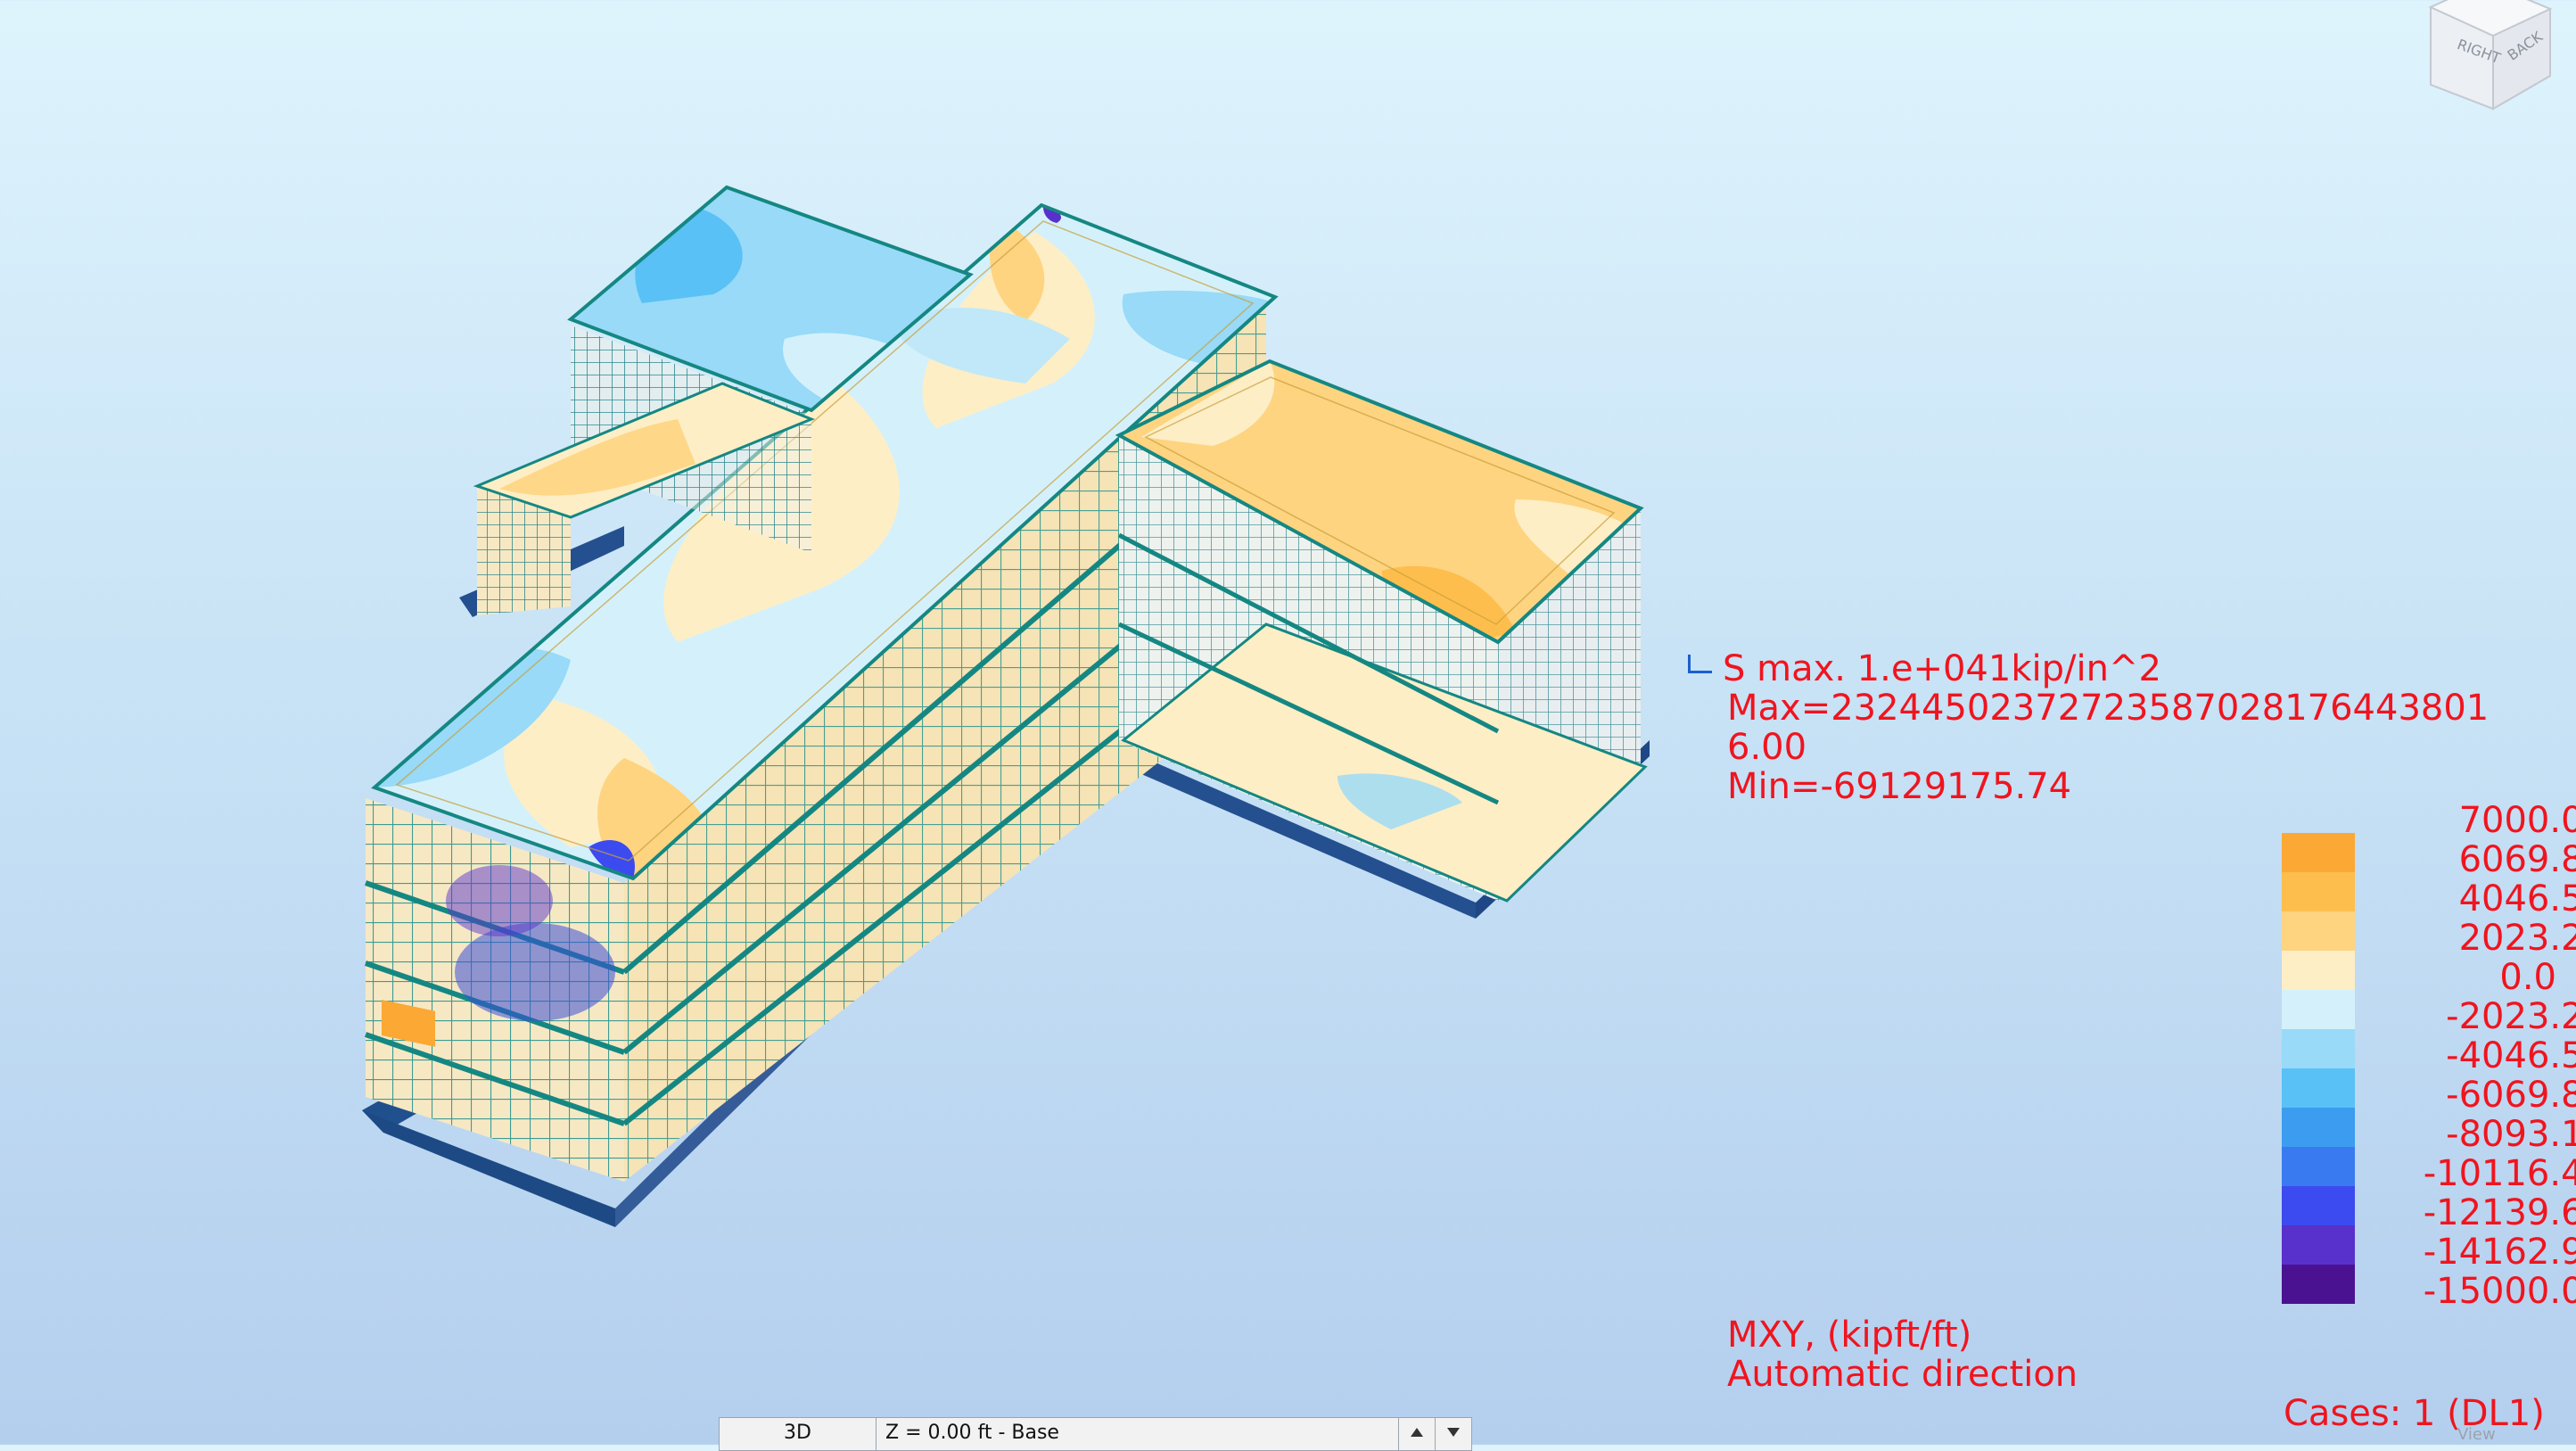 The height and width of the screenshot is (1451, 2576). I want to click on legend-label: -6069.84, so click(2511, 1095).